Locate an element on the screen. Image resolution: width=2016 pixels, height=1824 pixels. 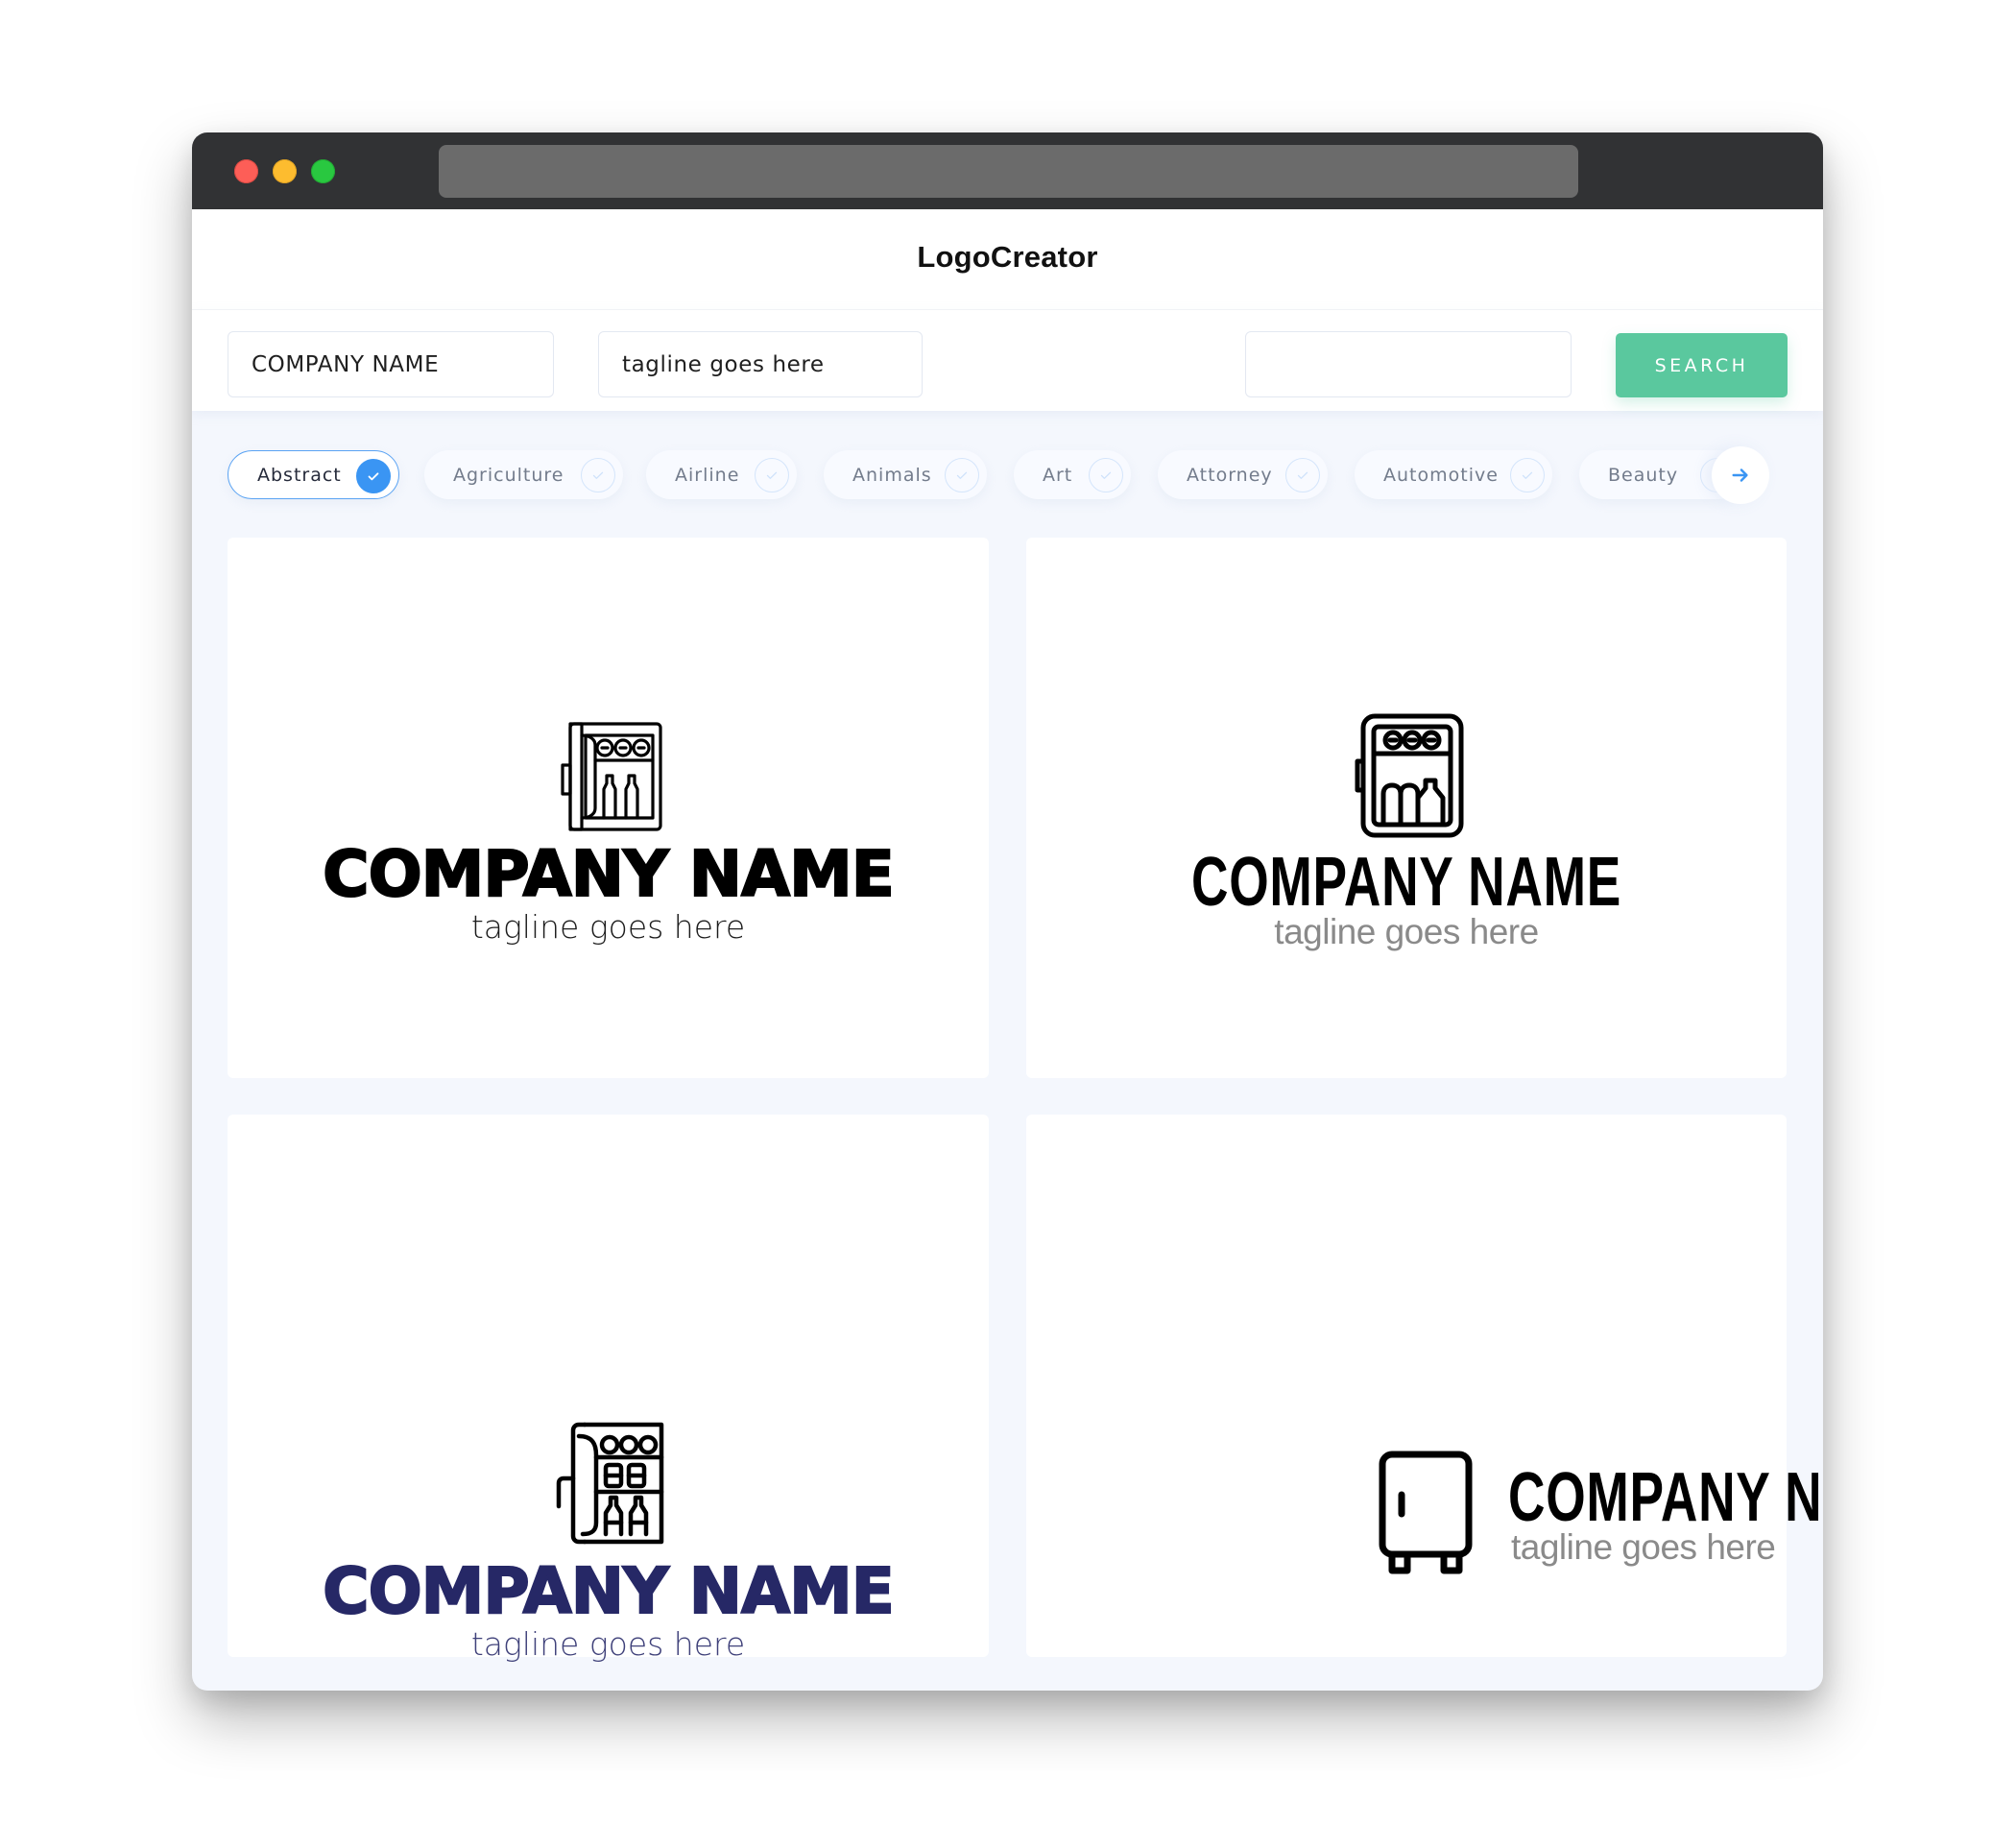
address-bar is located at coordinates (1009, 171).